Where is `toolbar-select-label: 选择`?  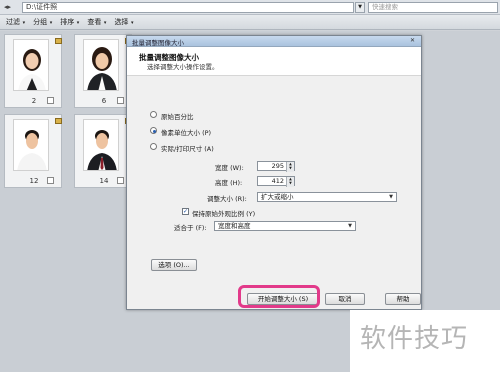
toolbar-select-label: 选择 is located at coordinates (121, 22).